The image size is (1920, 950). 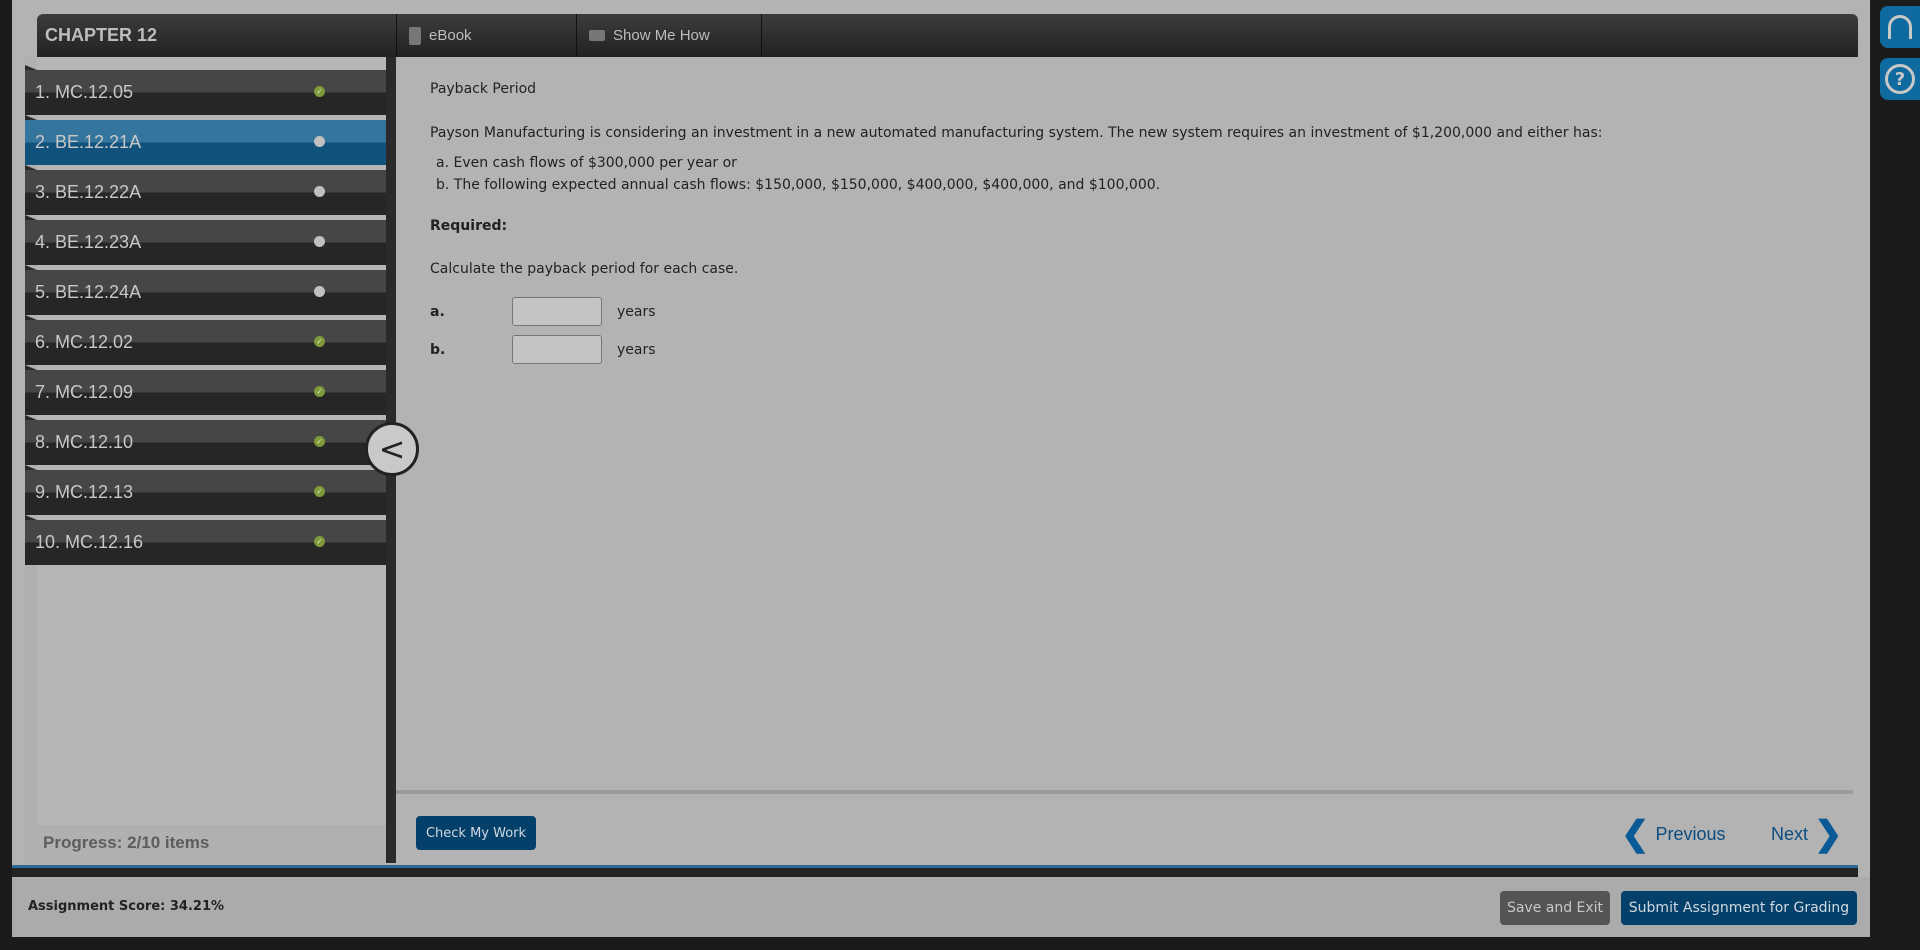 What do you see at coordinates (1124, 826) in the screenshot?
I see `question-footer: Check My Work ❮ Previous Next ❯` at bounding box center [1124, 826].